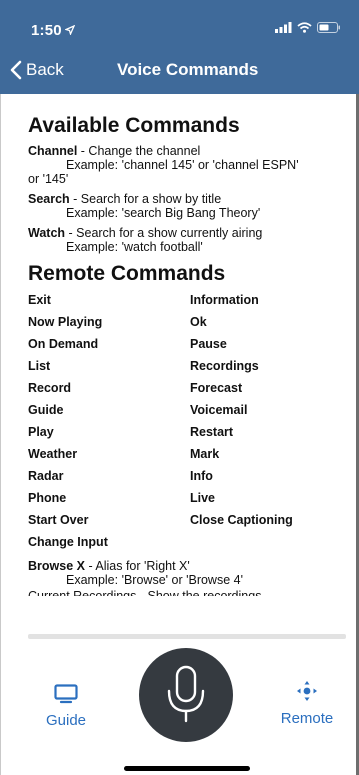 This screenshot has height=775, width=359. What do you see at coordinates (16, 70) in the screenshot?
I see `chevron-left-icon` at bounding box center [16, 70].